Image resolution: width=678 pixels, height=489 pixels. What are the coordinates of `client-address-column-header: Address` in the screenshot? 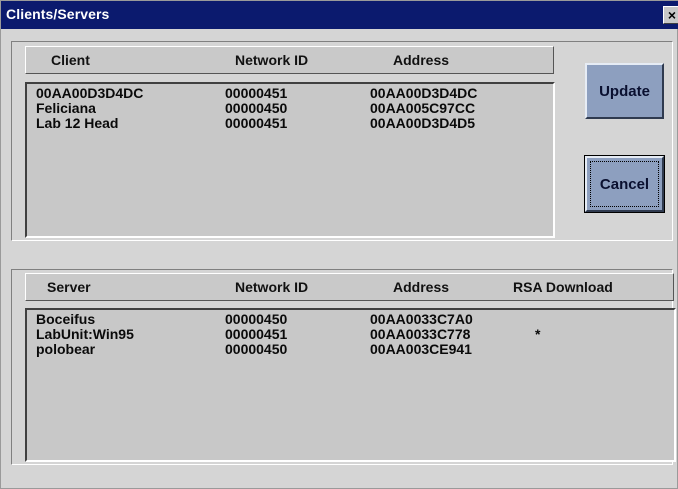 It's located at (421, 60).